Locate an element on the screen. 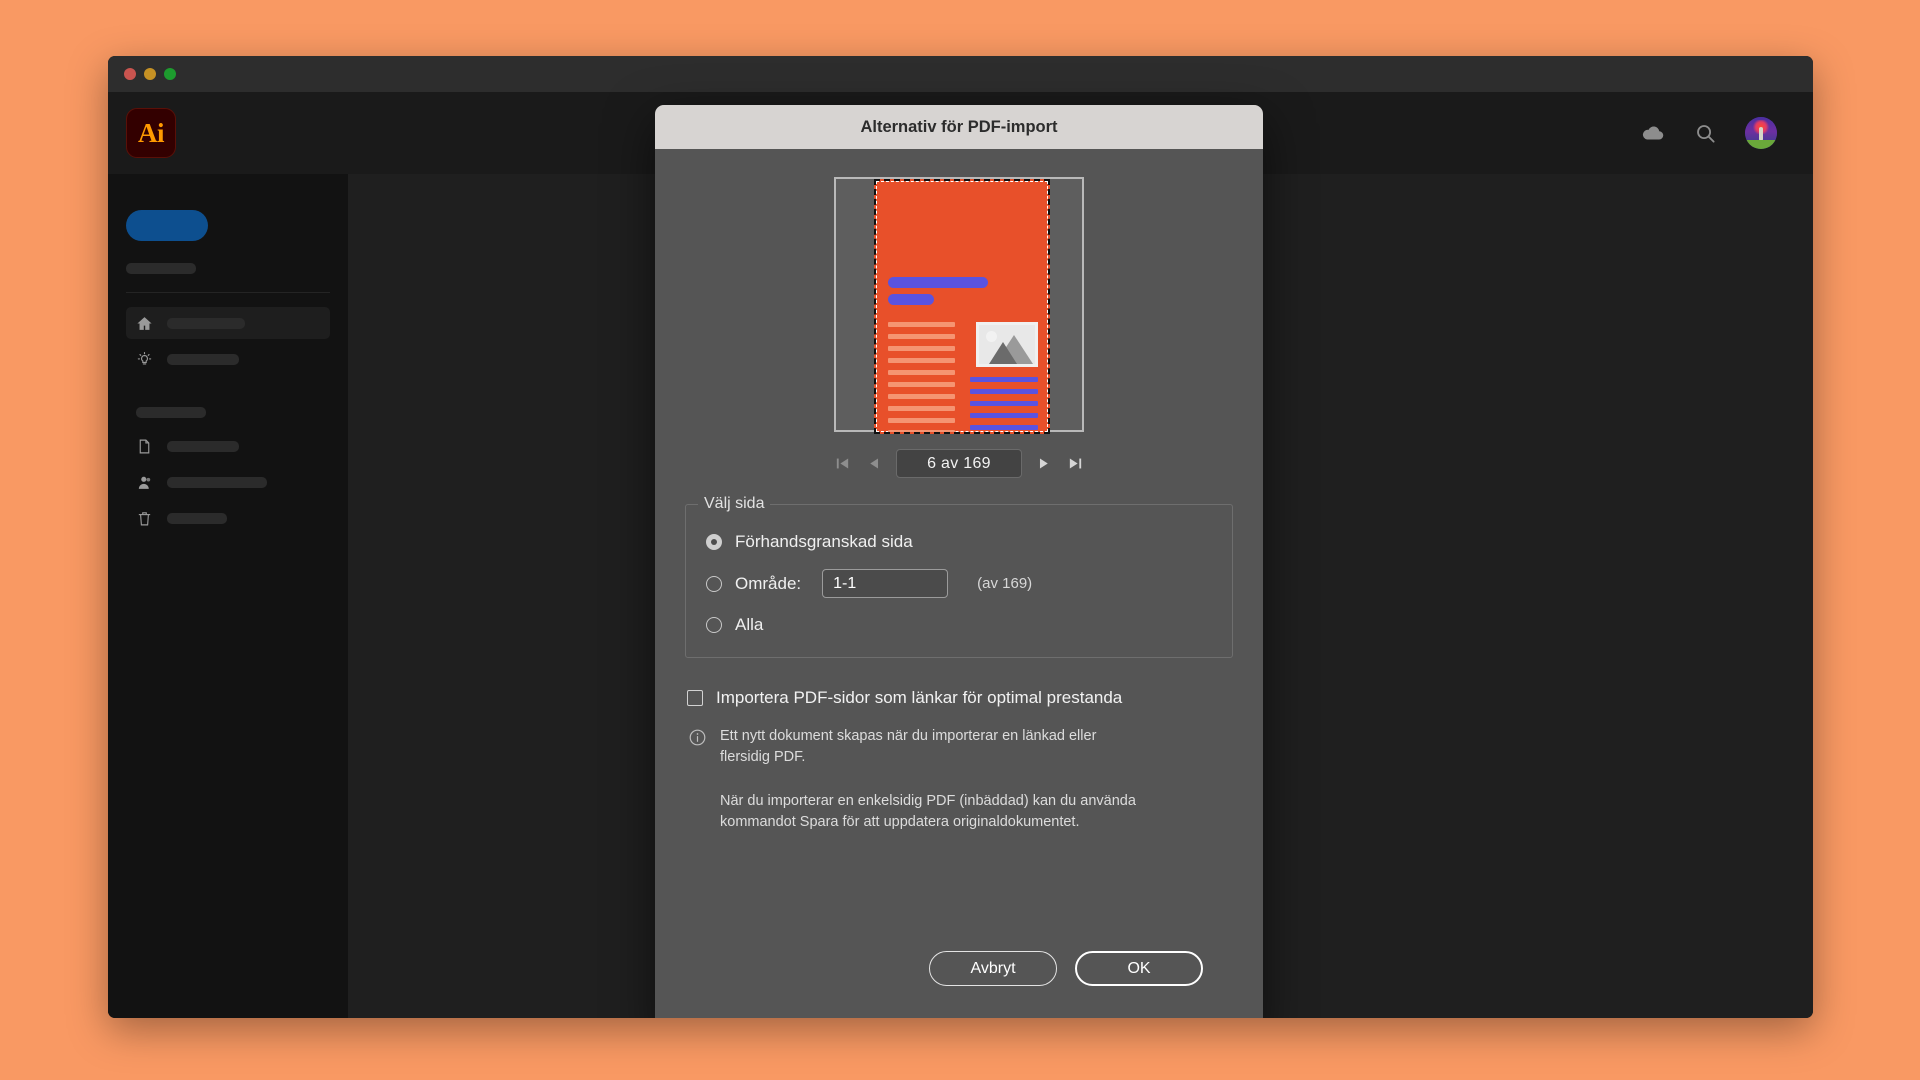 The image size is (1920, 1080). preview-image-inner is located at coordinates (1007, 344).